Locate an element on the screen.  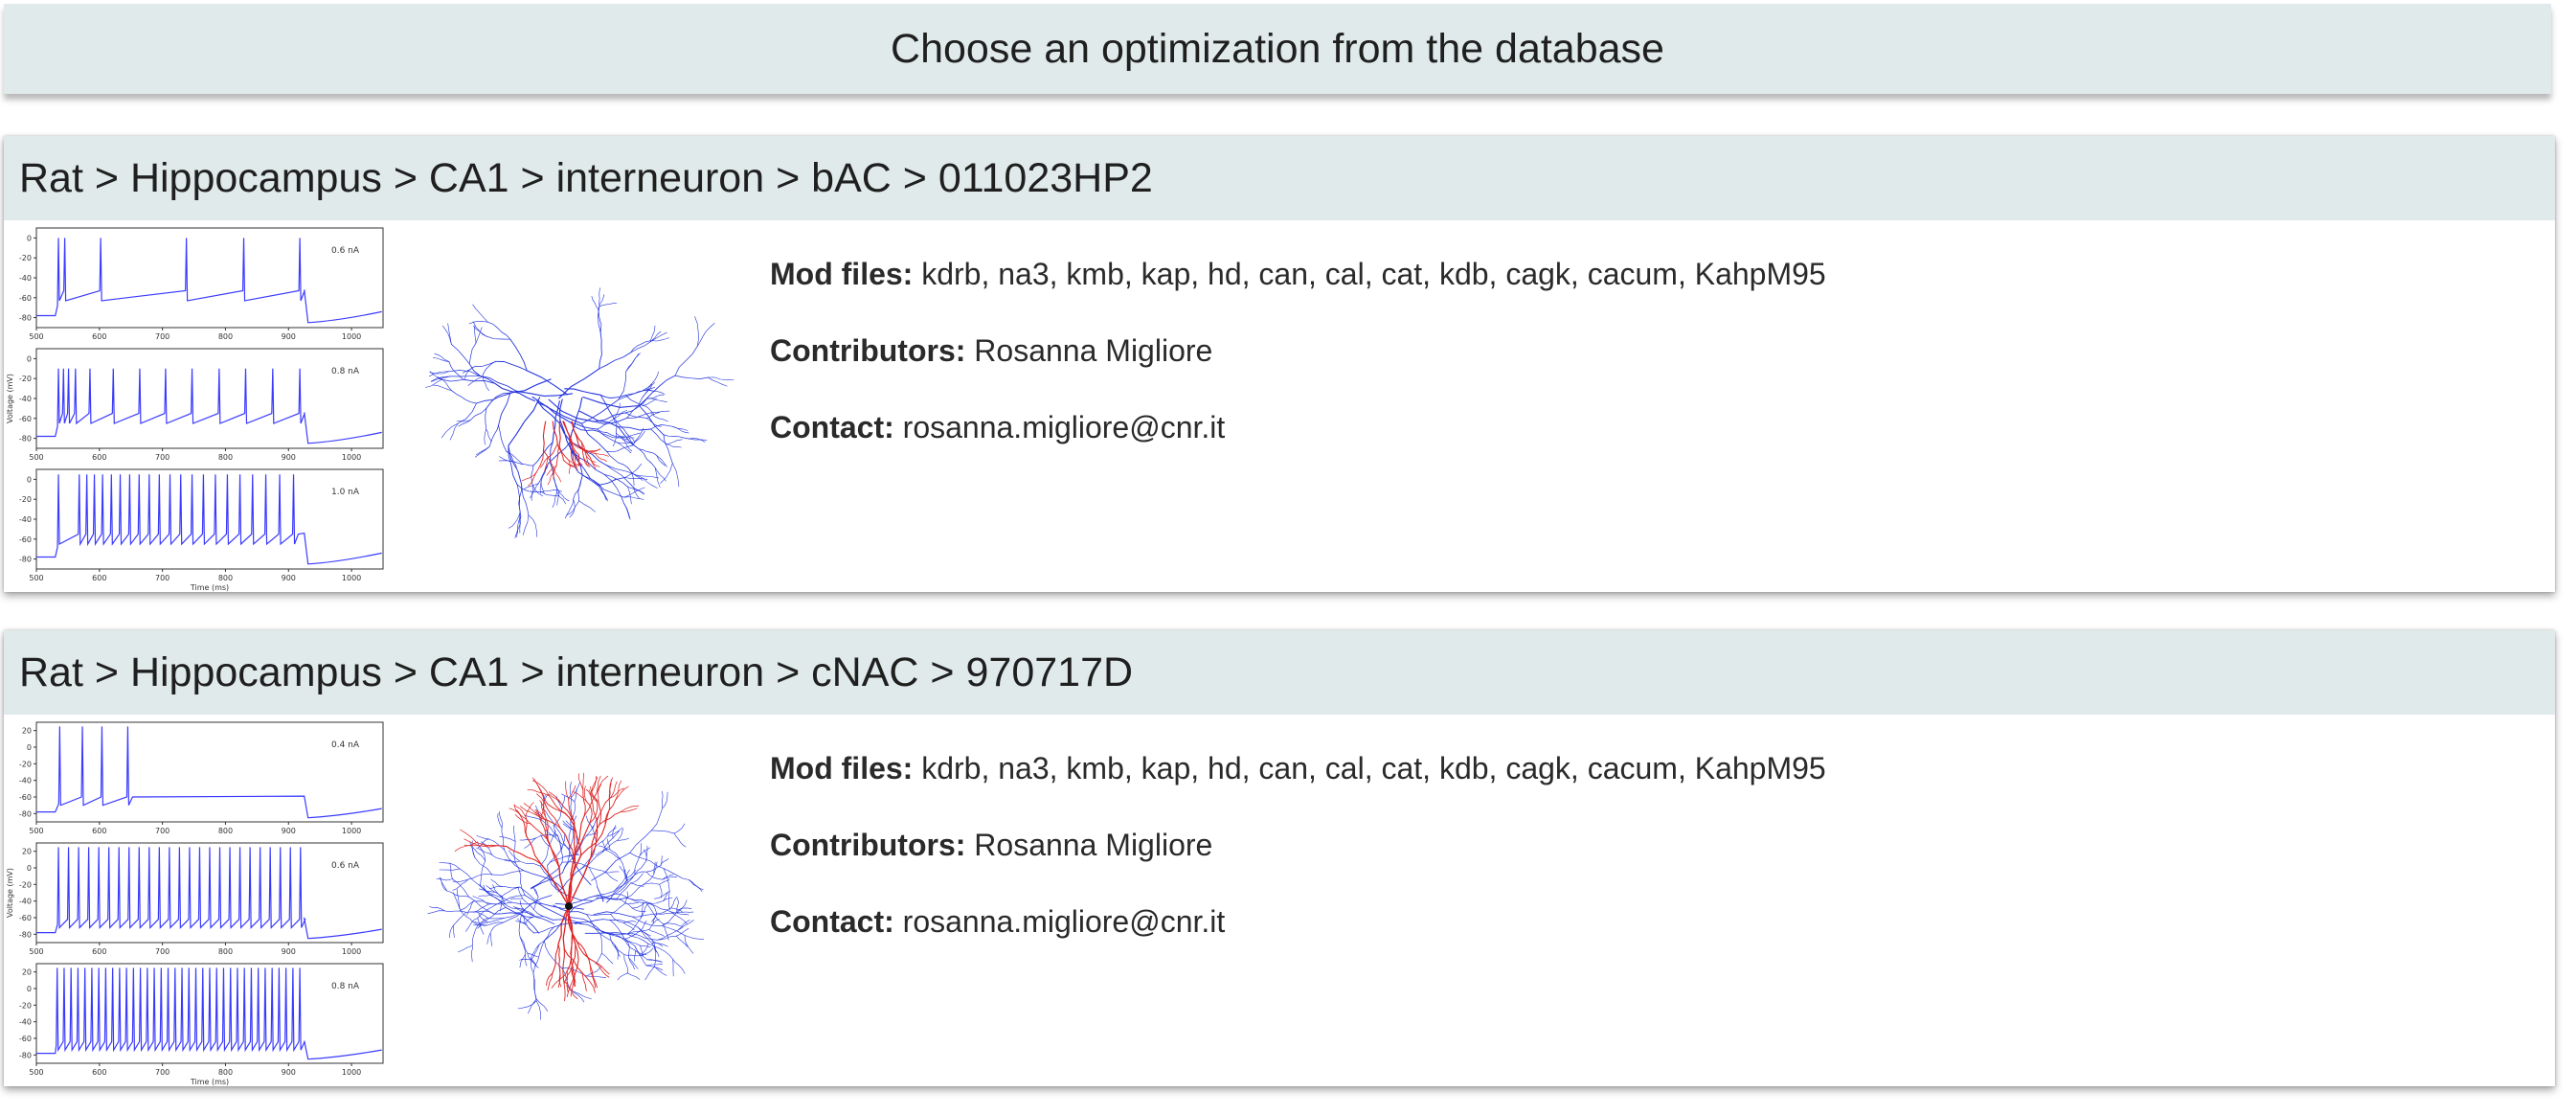
contact-row: Contact: rosanna.migliore@cnr.it is located at coordinates (998, 922).